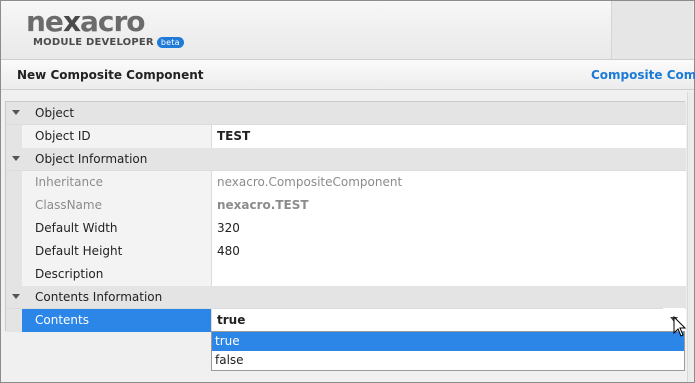 The height and width of the screenshot is (383, 695). What do you see at coordinates (91, 159) in the screenshot?
I see `group-label: Object Information` at bounding box center [91, 159].